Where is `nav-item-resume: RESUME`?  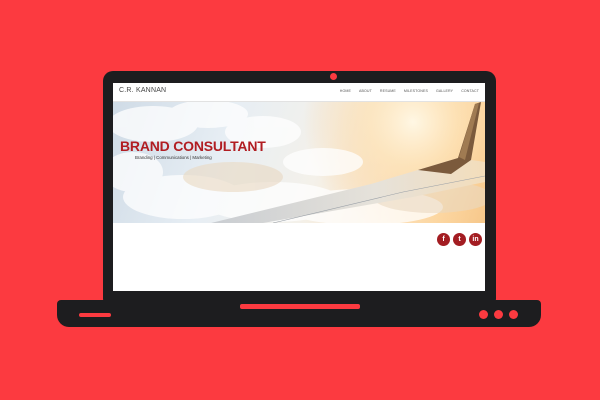 nav-item-resume: RESUME is located at coordinates (388, 91).